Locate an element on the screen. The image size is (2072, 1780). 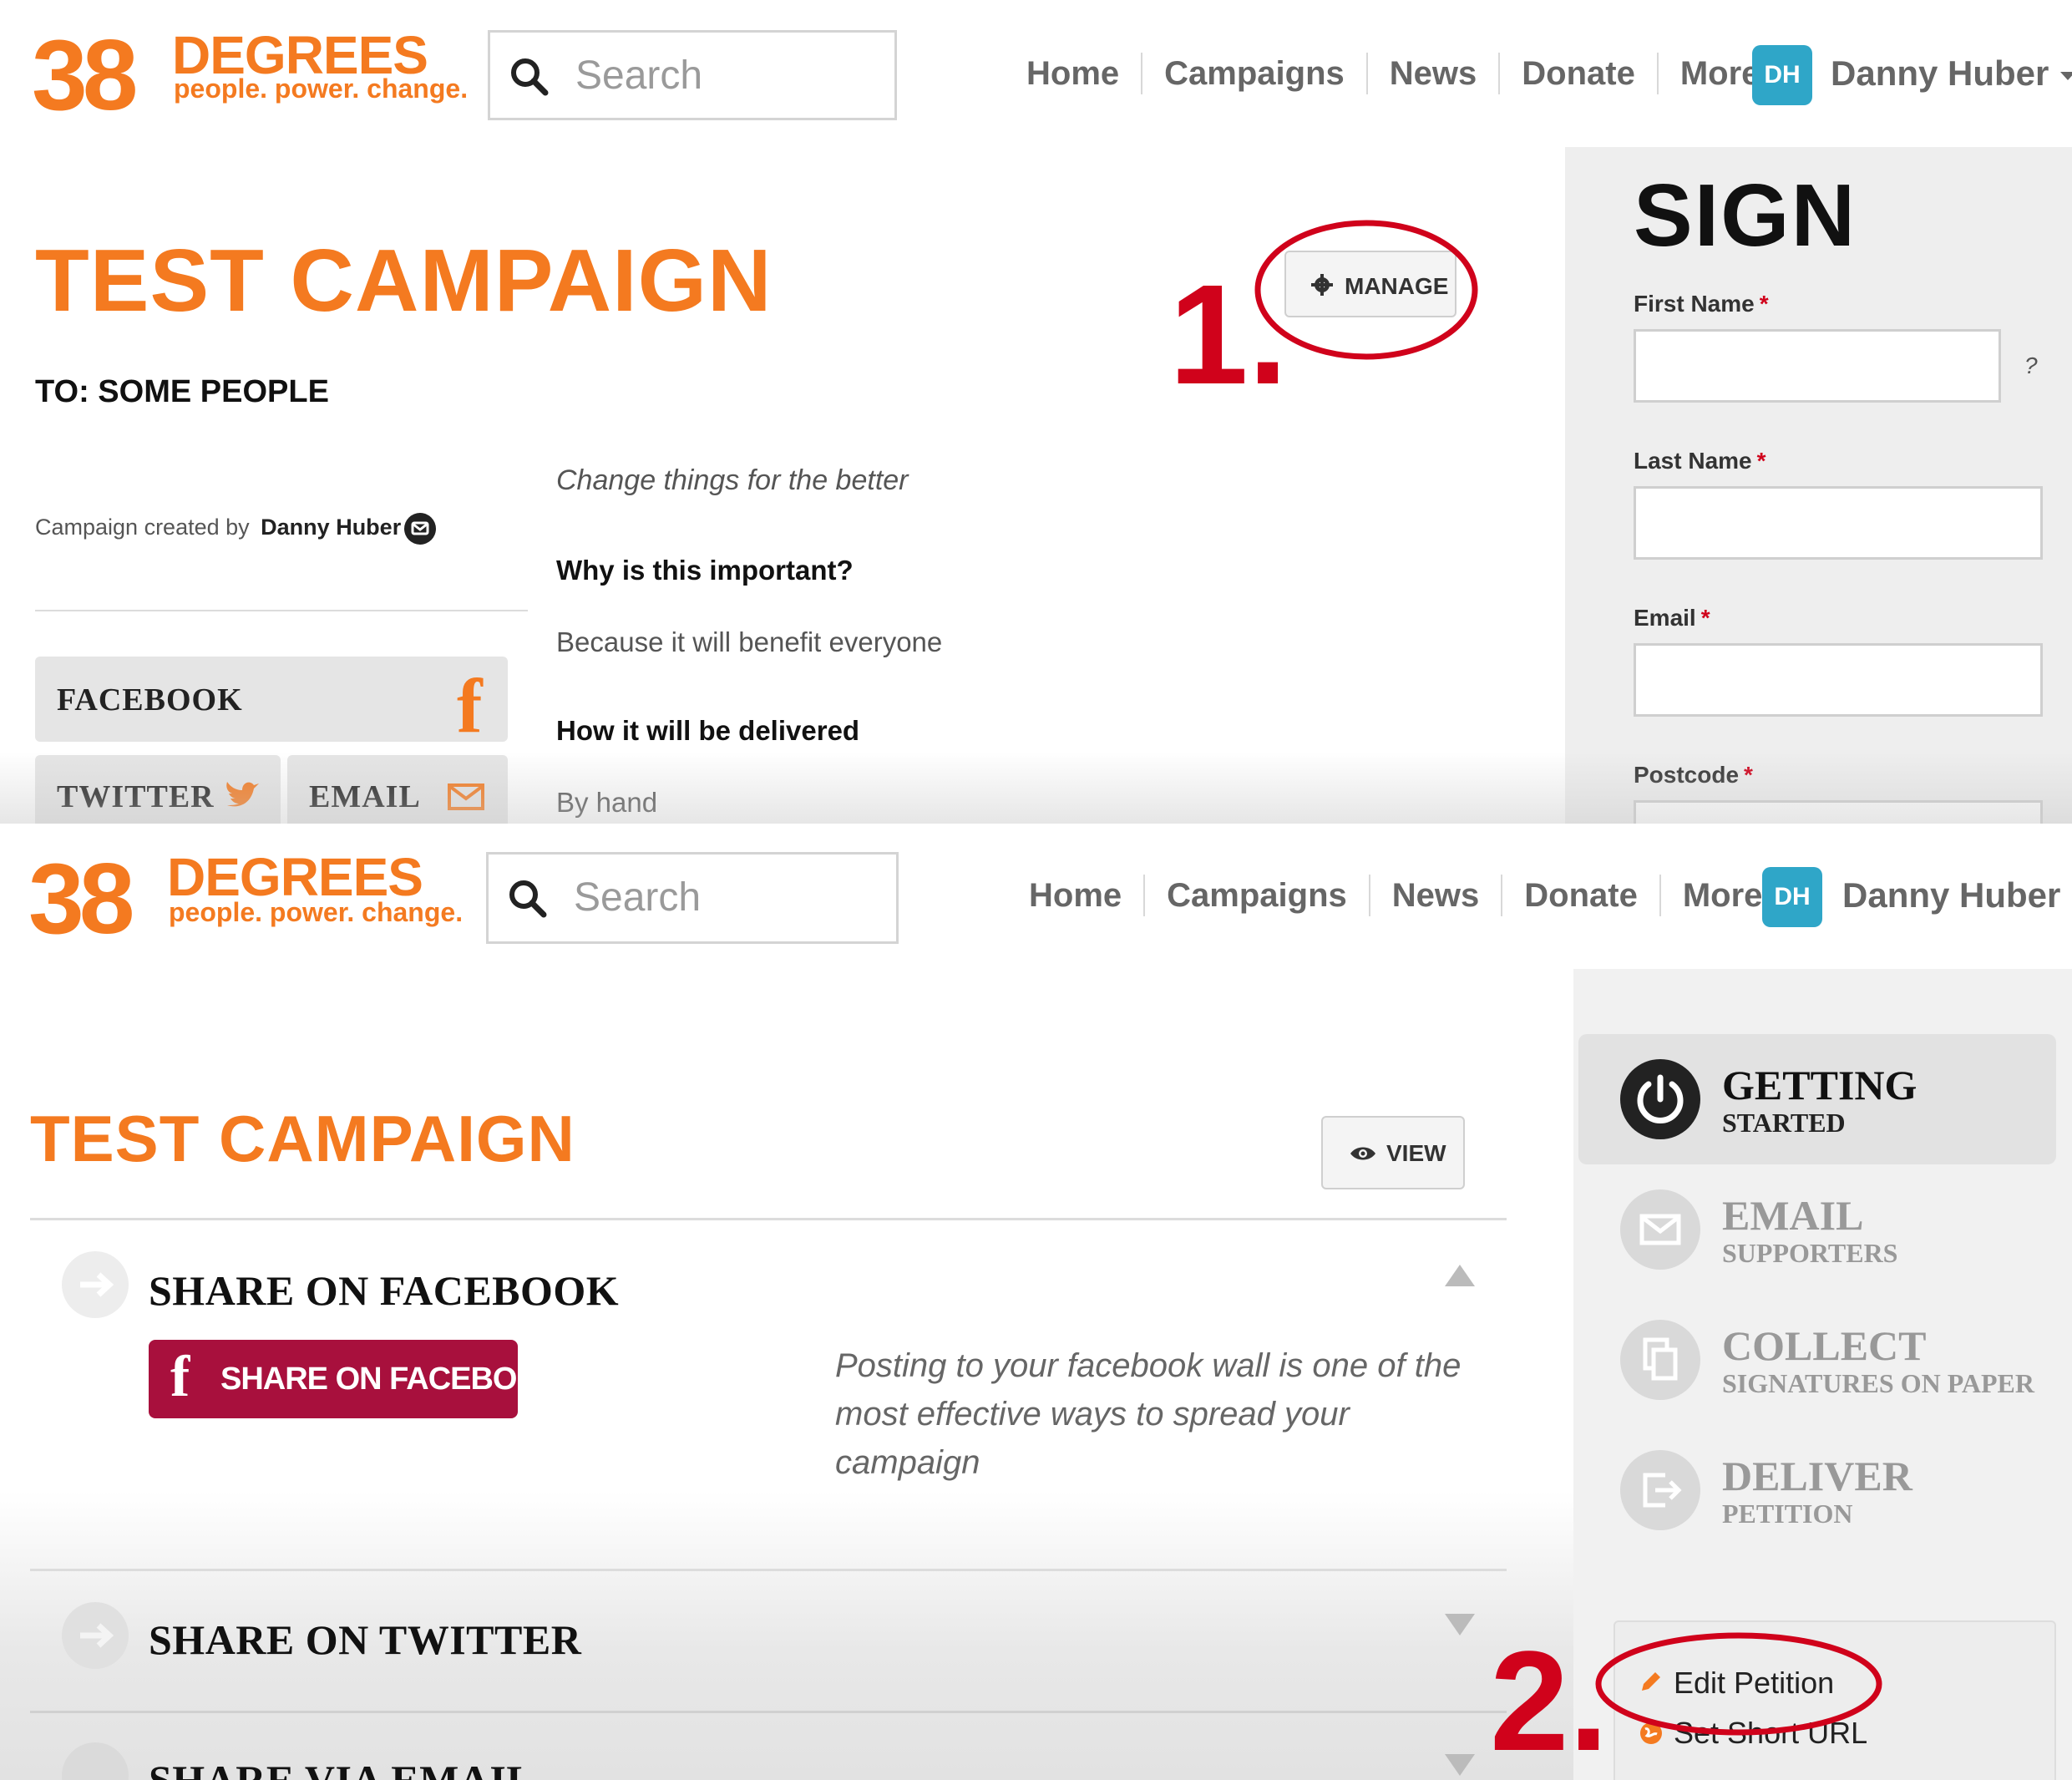
email-share-label: EMAIL is located at coordinates (365, 796).